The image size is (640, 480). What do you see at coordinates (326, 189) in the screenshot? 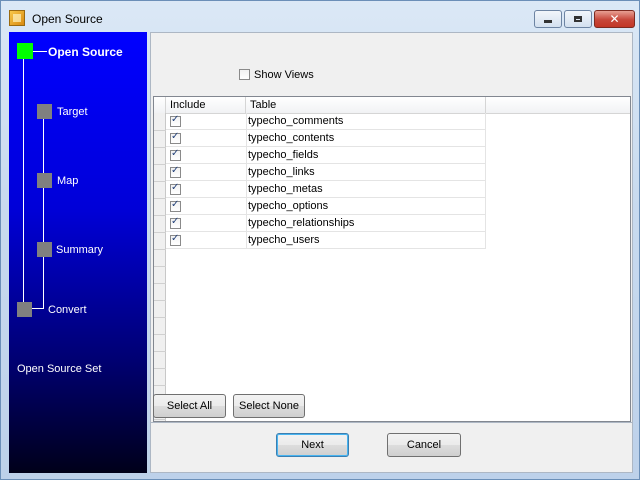
I see `table-row: typecho_metas` at bounding box center [326, 189].